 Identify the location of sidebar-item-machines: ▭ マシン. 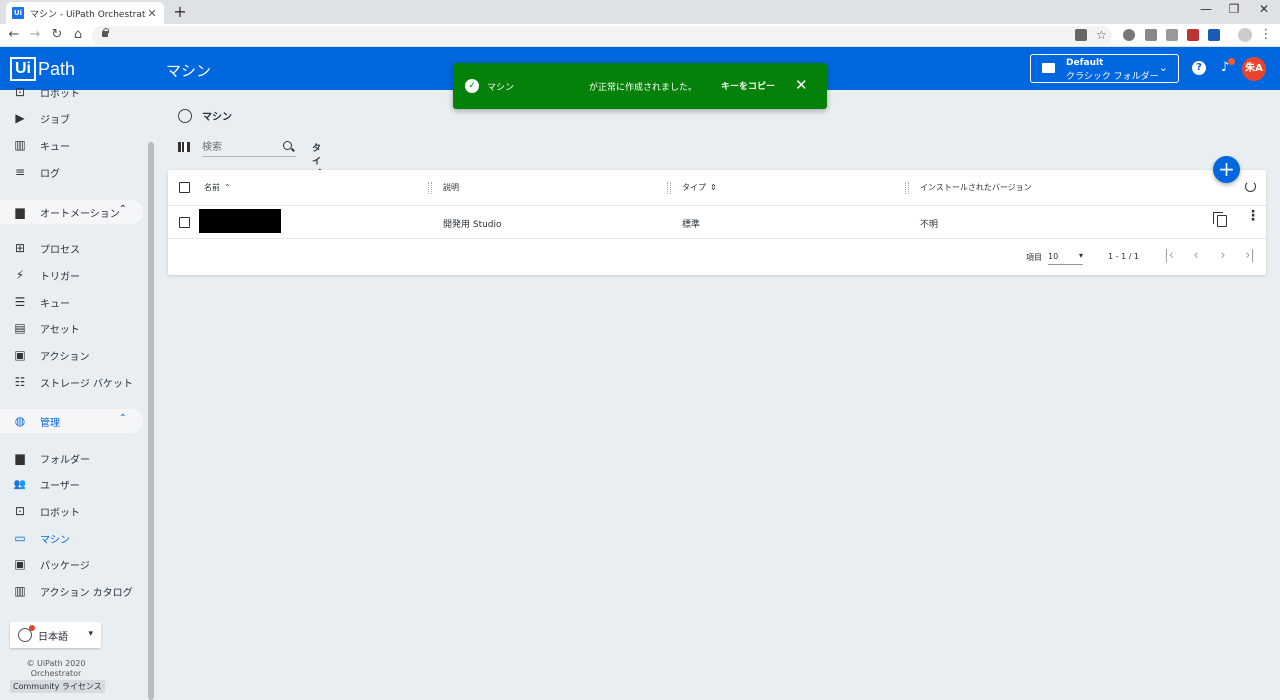
(71, 538).